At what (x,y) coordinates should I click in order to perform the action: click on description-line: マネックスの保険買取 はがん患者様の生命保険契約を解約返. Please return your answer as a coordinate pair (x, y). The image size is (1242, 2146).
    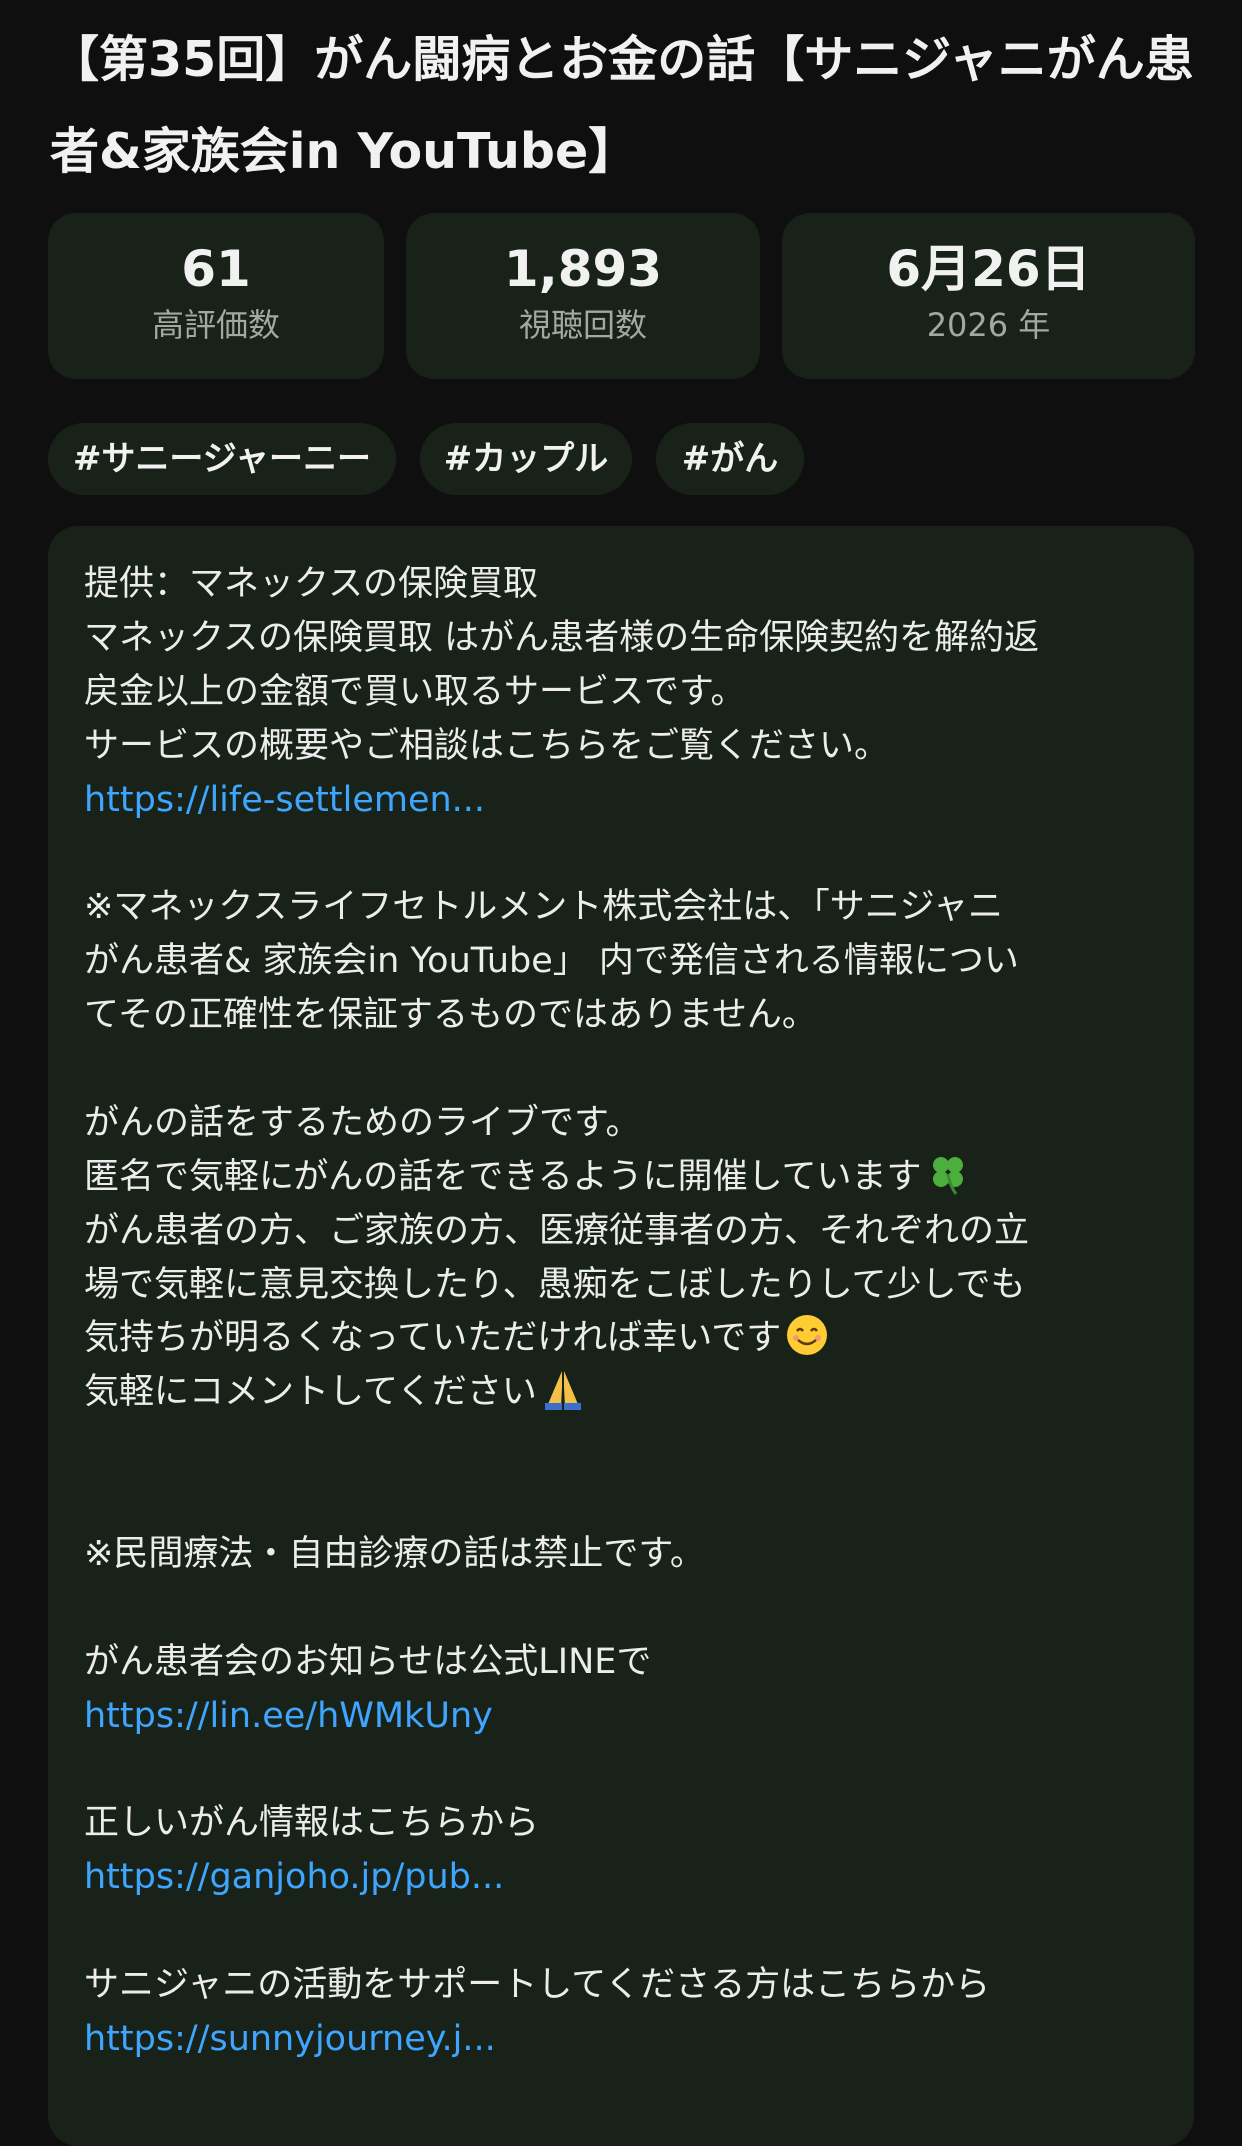
    Looking at the image, I should click on (562, 637).